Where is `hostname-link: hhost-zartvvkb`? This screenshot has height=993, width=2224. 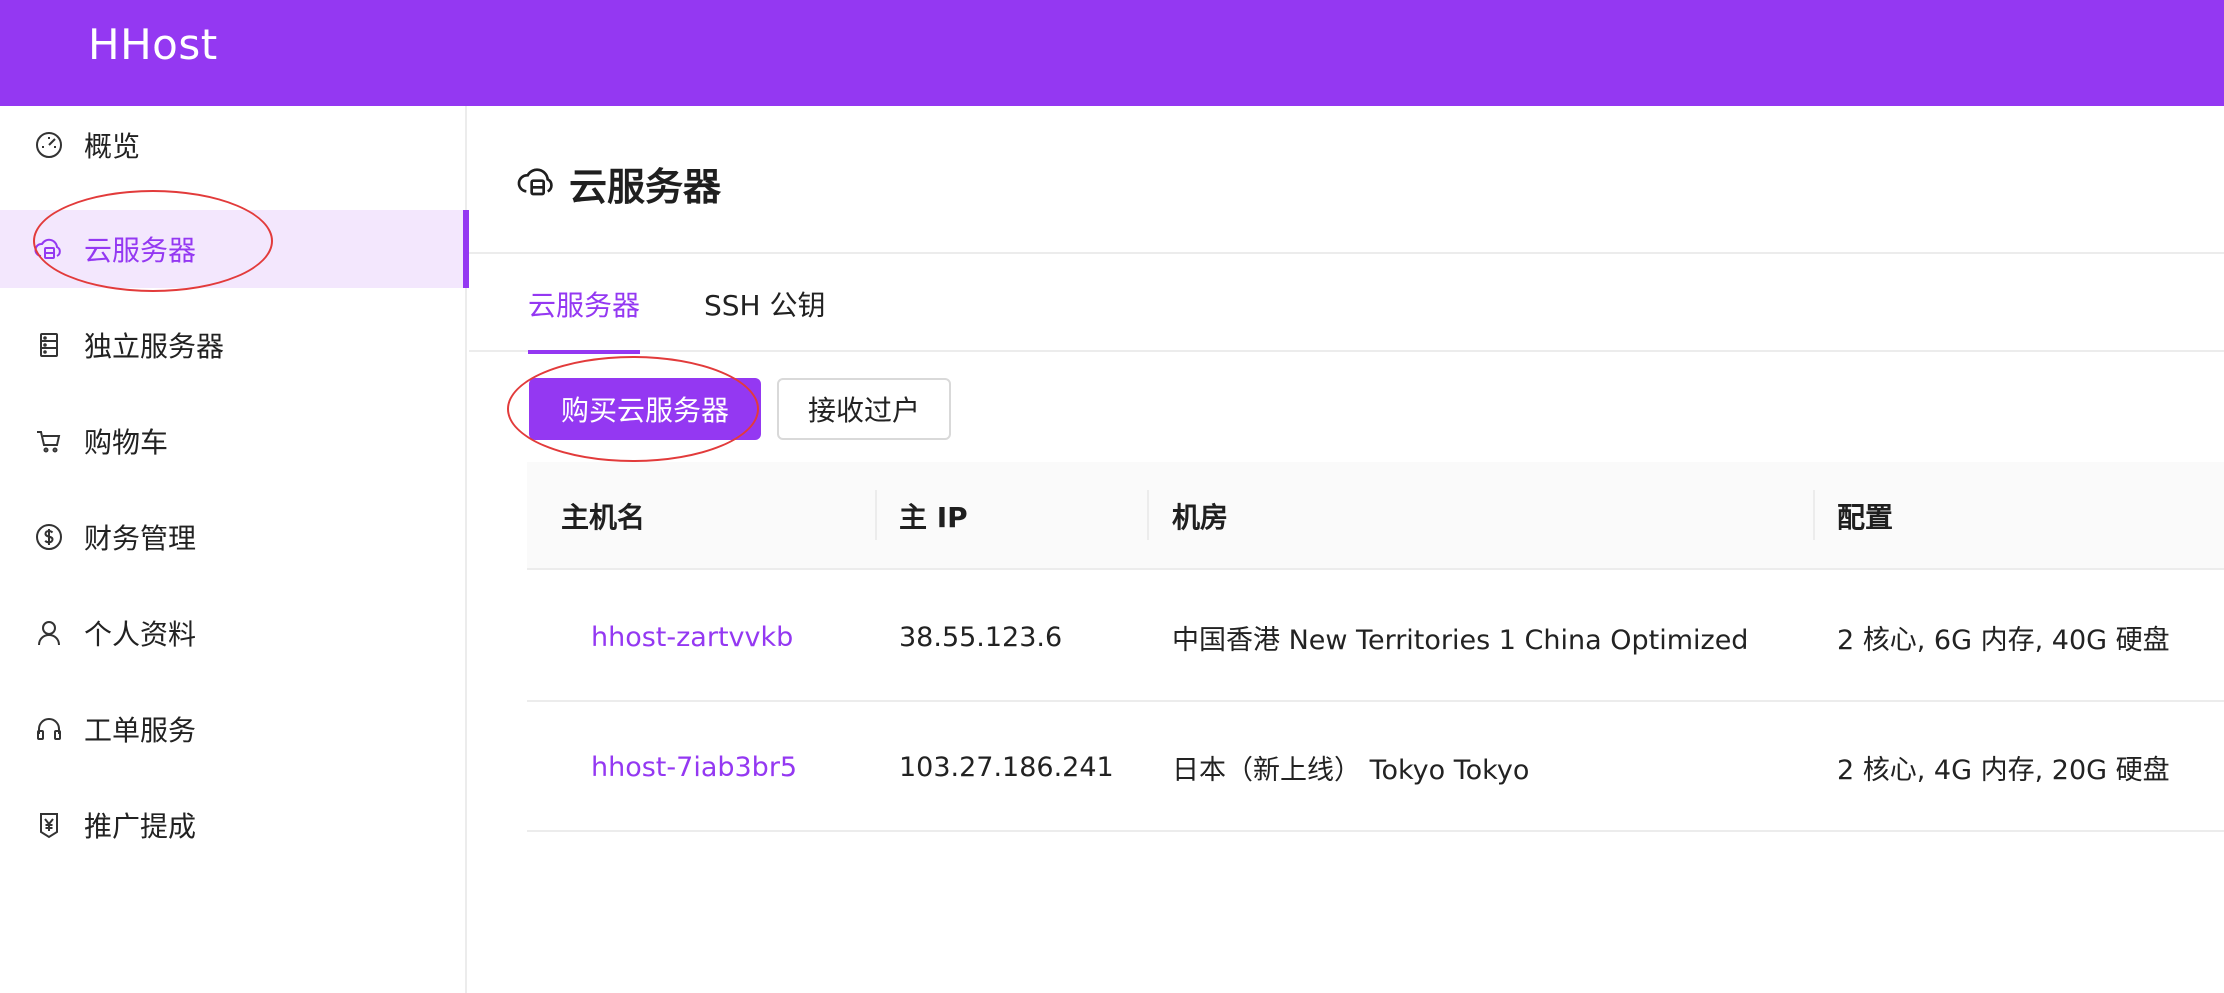 hostname-link: hhost-zartvvkb is located at coordinates (692, 637).